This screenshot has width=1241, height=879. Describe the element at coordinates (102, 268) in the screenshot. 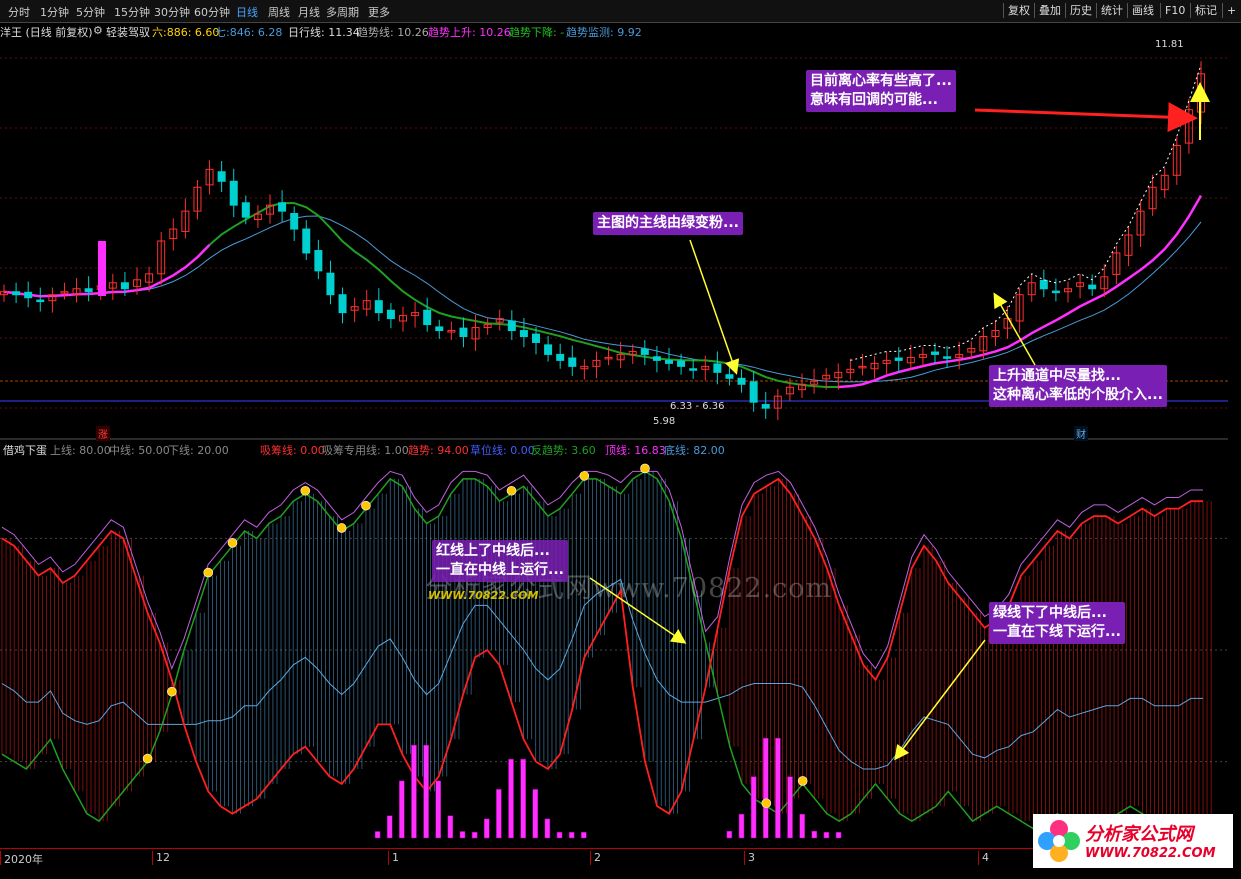

I see `signal-bar` at that location.